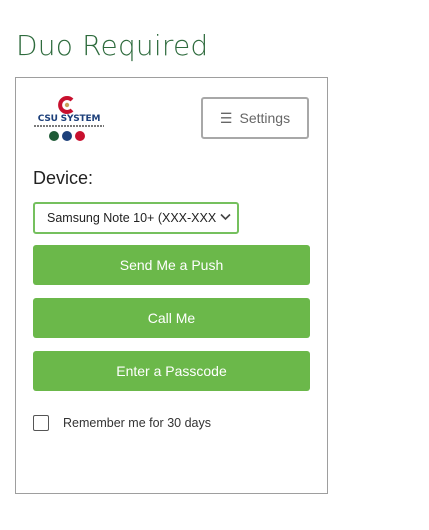 The image size is (429, 530). What do you see at coordinates (63, 178) in the screenshot?
I see `device-label: Device:` at bounding box center [63, 178].